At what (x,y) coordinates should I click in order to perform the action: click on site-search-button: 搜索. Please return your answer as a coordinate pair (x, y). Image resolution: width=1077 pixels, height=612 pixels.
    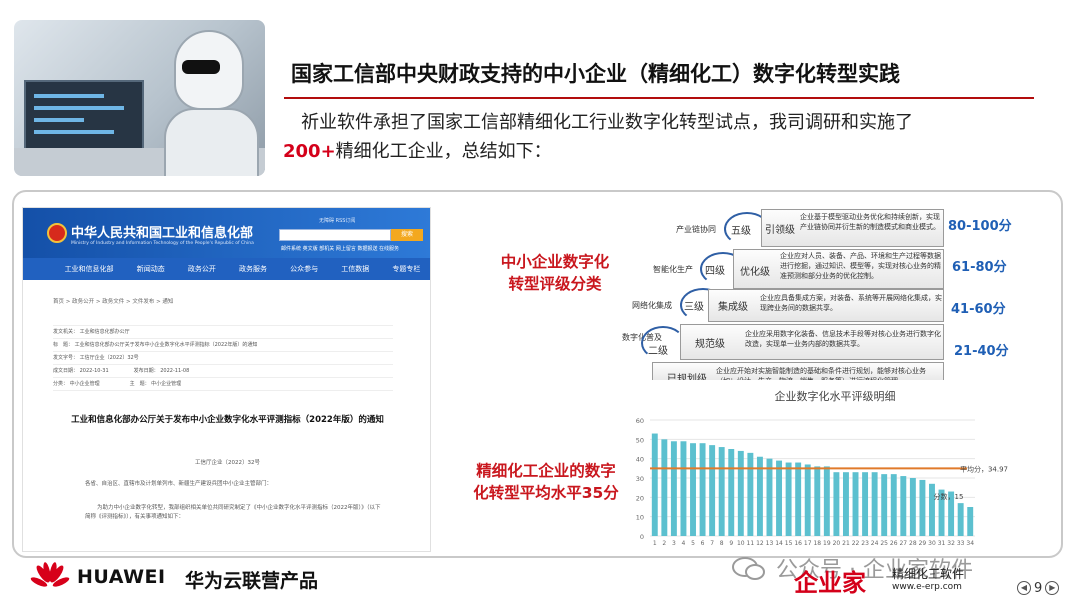
    Looking at the image, I should click on (407, 235).